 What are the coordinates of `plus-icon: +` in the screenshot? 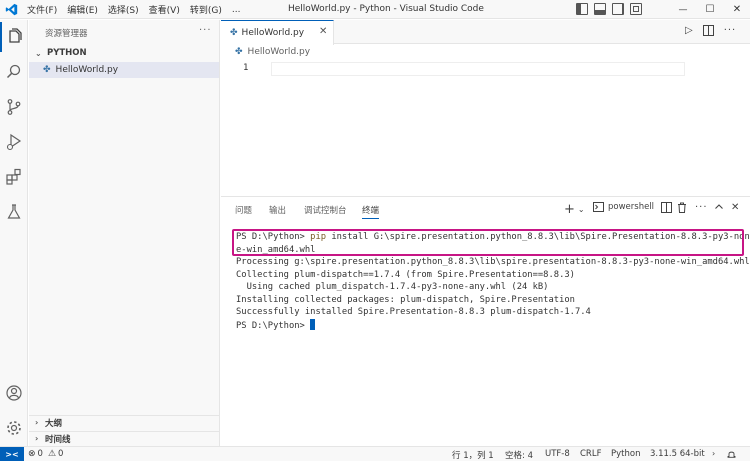 It's located at (569, 209).